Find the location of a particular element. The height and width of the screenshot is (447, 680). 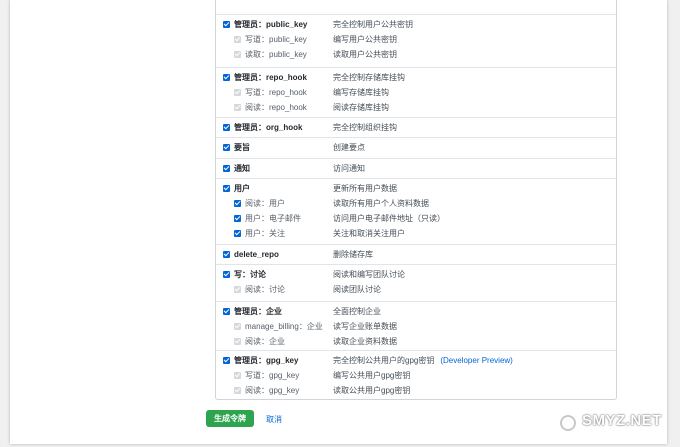

scope-description: 完全控制存储库挂钩 is located at coordinates (369, 78).